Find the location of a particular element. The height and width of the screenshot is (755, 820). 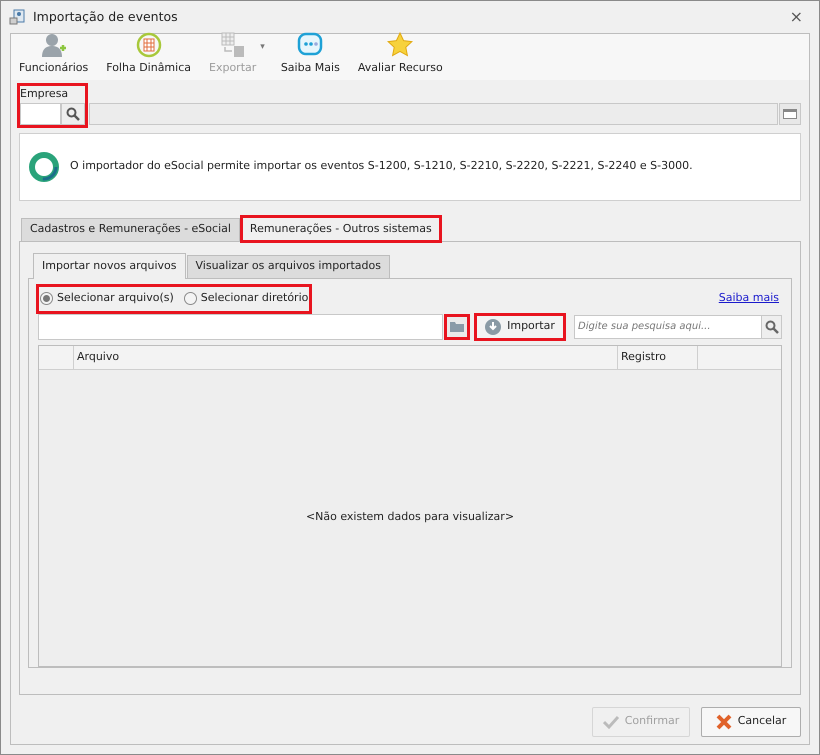

toolbar-button: Avaliar Recurso is located at coordinates (400, 54).